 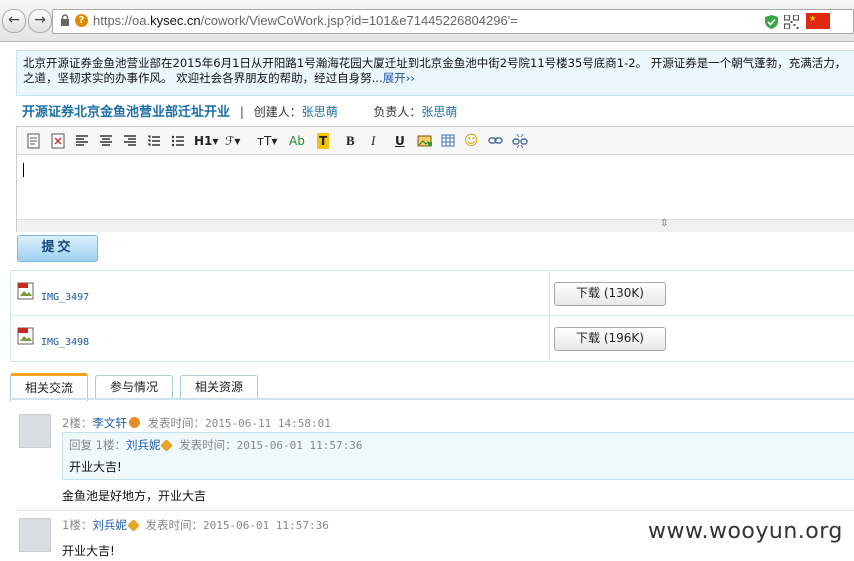 What do you see at coordinates (323, 141) in the screenshot?
I see `highlight-color-button: T` at bounding box center [323, 141].